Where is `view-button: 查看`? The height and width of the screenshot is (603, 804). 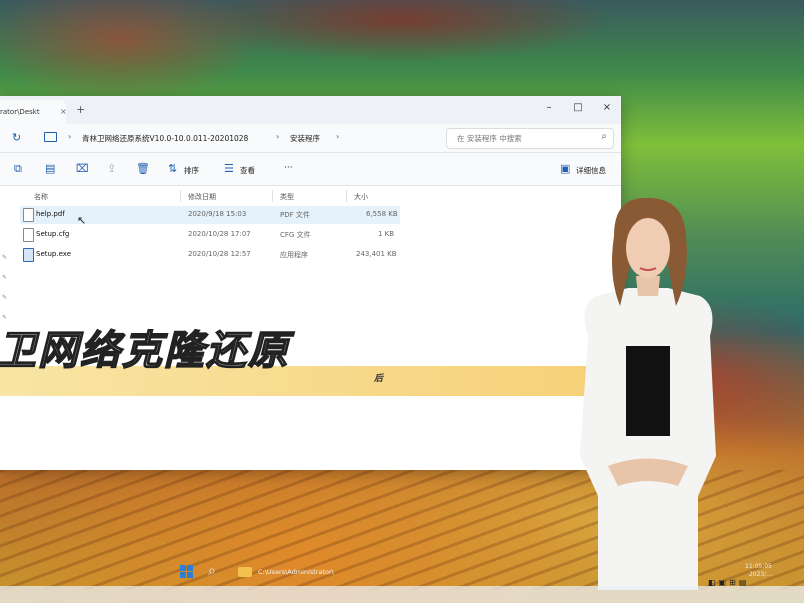
view-button: 查看 is located at coordinates (247, 170).